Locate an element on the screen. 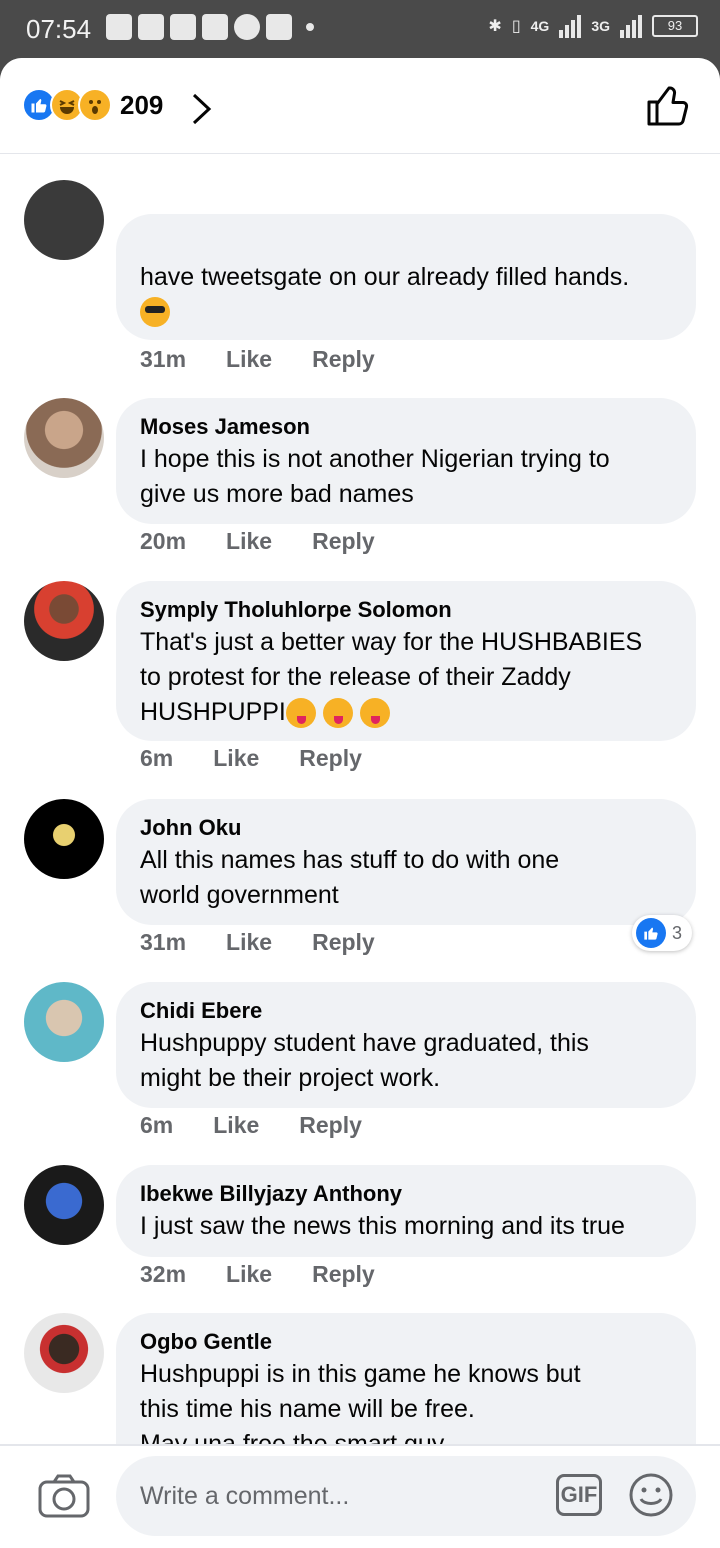  commenter-name: Chidi Ebere is located at coordinates (406, 1011).